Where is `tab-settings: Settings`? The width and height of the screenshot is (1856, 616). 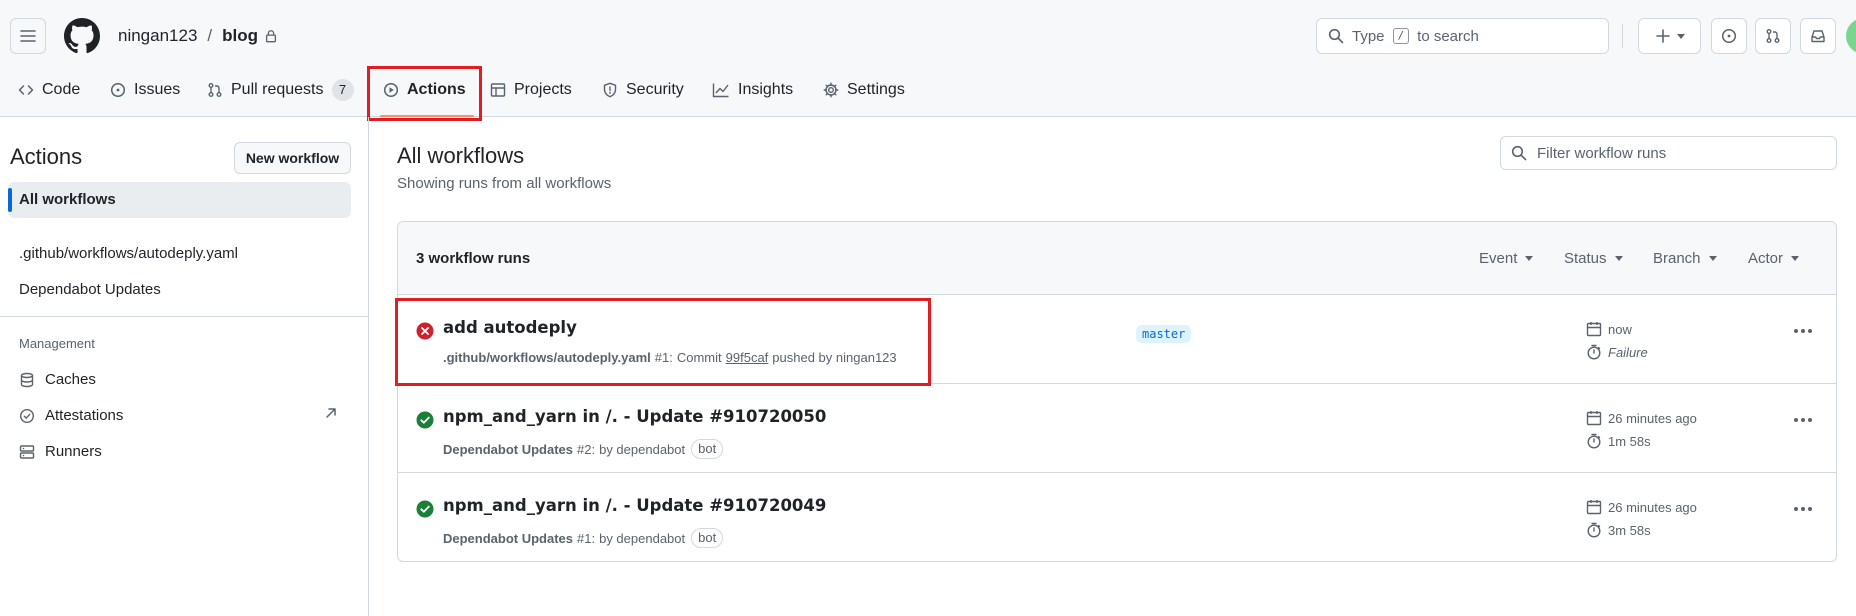 tab-settings: Settings is located at coordinates (864, 90).